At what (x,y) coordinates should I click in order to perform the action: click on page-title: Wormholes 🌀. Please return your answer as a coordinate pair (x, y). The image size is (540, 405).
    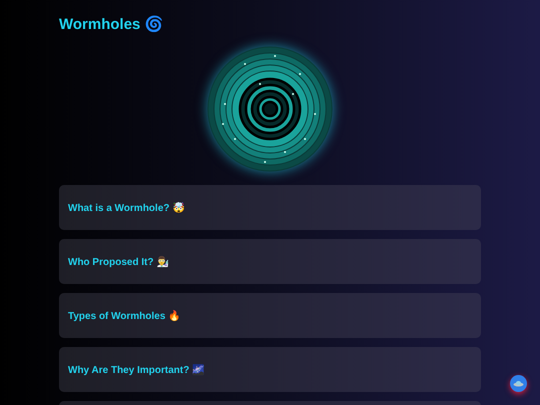
    Looking at the image, I should click on (112, 25).